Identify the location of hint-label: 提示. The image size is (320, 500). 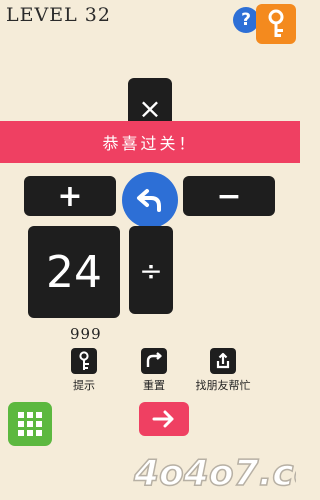
(84, 385).